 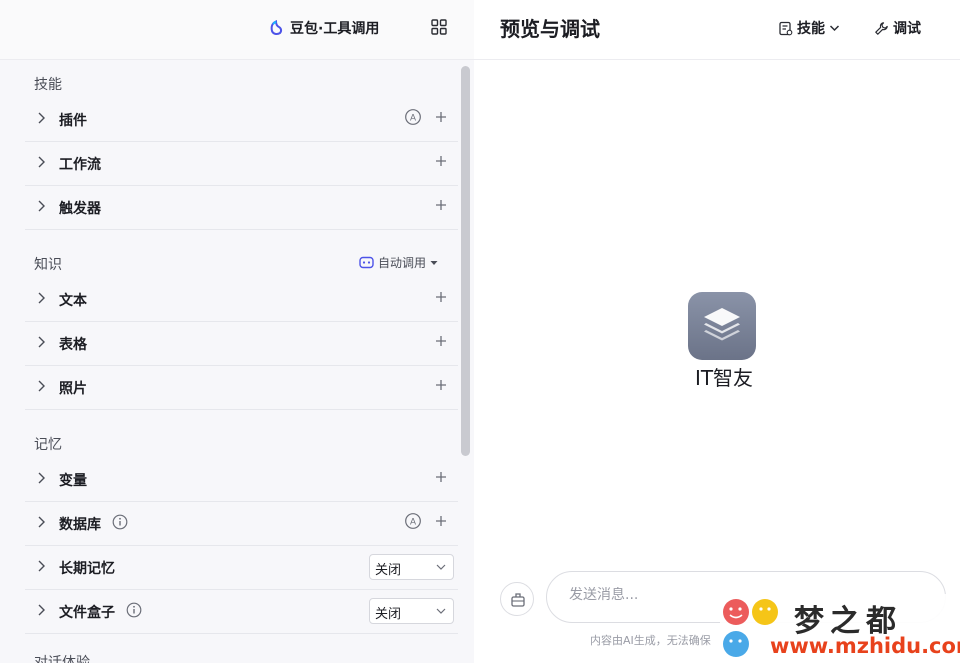 What do you see at coordinates (840, 628) in the screenshot?
I see `watermark: 梦之都 www.mzhidu.com` at bounding box center [840, 628].